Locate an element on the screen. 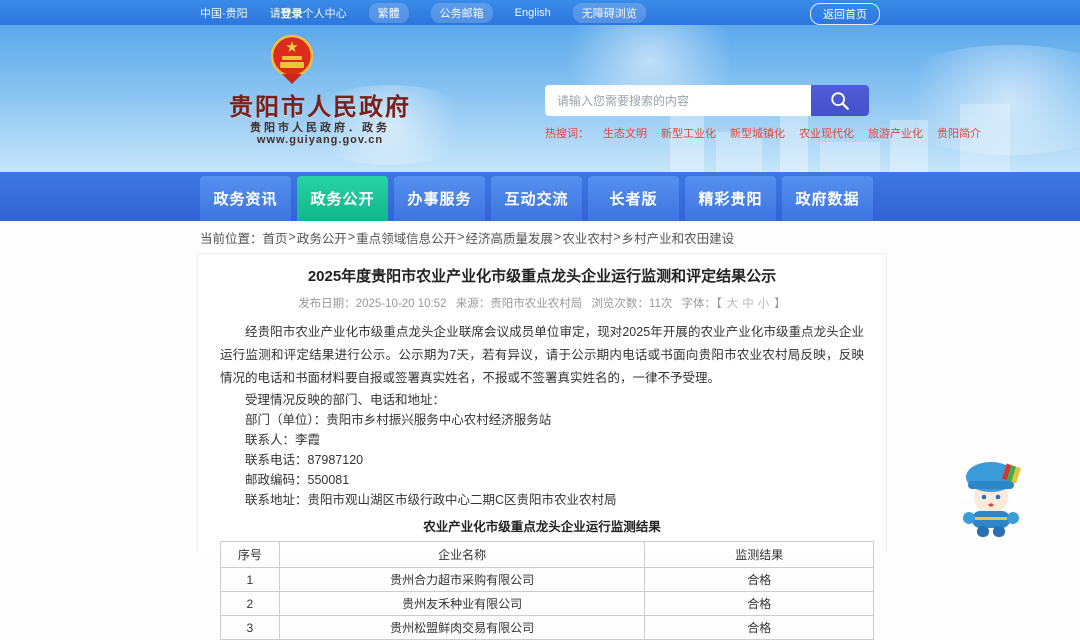 The image size is (1080, 640). link-login-personal-center: 请登录个人中心 is located at coordinates (308, 13).